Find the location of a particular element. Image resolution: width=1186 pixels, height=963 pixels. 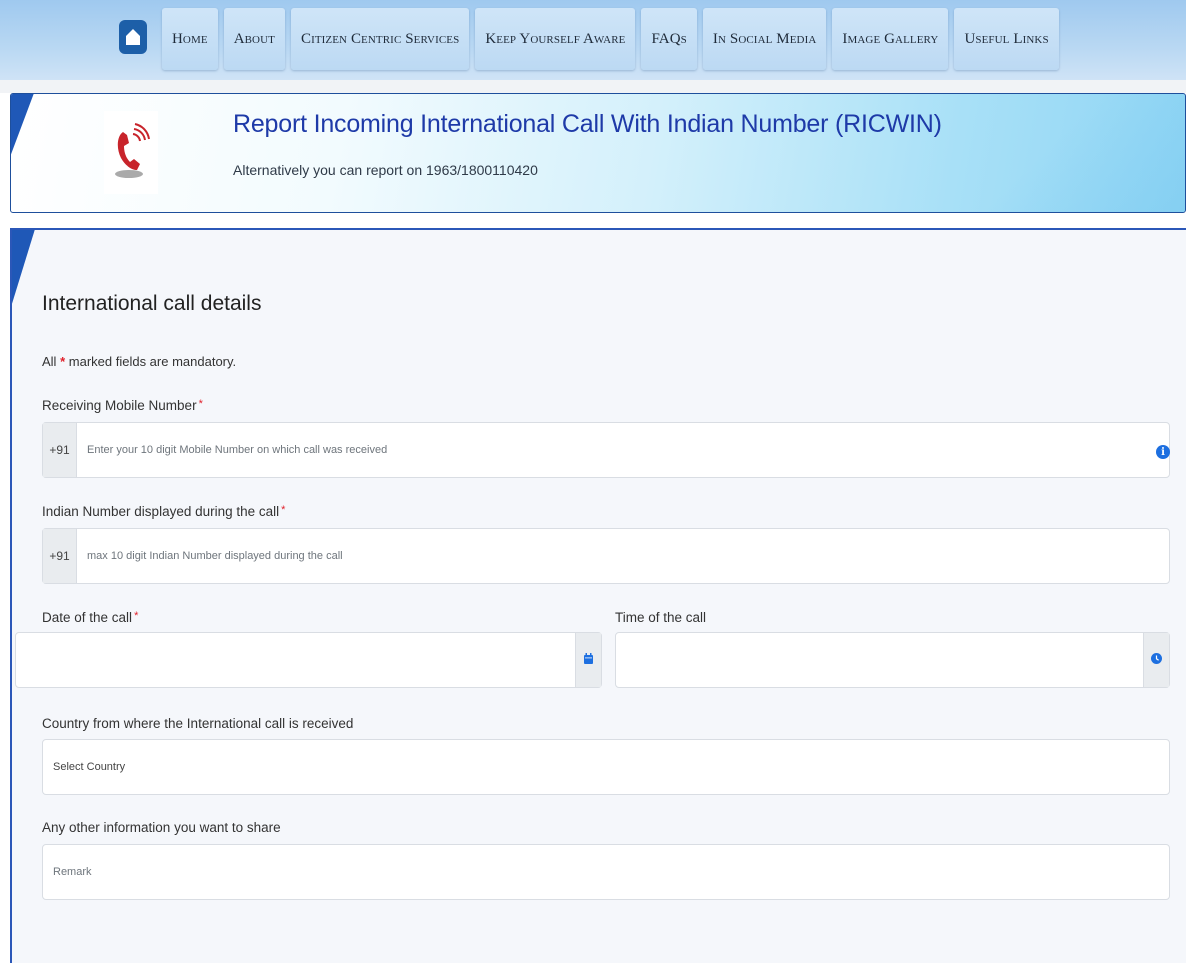

home-logo is located at coordinates (133, 37).